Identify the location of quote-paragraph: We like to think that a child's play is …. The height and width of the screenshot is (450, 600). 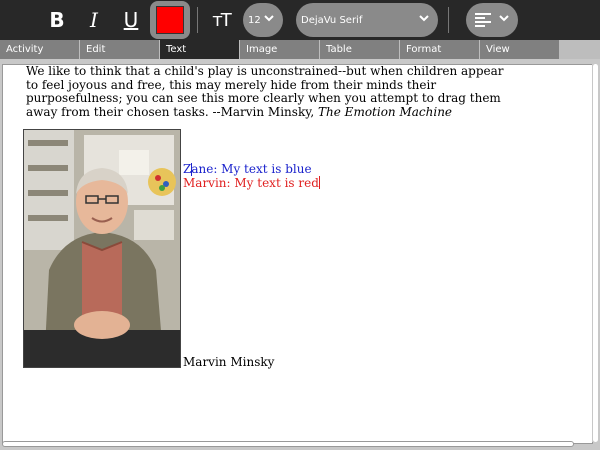
(266, 92).